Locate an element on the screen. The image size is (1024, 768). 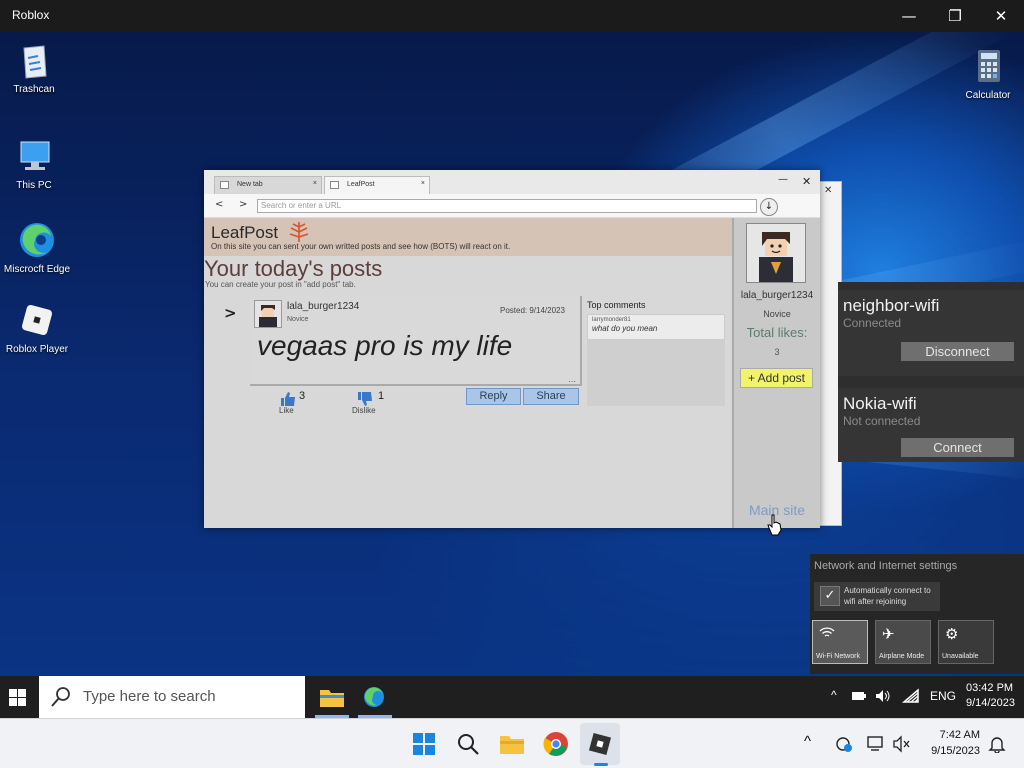
like-label: Like is located at coordinates (286, 410).